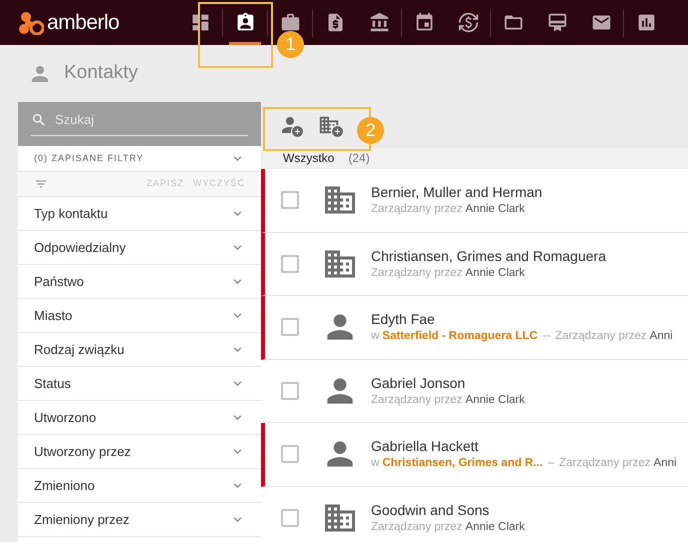 The image size is (688, 542). What do you see at coordinates (474, 328) in the screenshot?
I see `contact-row: Edyth Fae w Satterfield - Romaguera LLC -- Zarządzany przez Anni` at bounding box center [474, 328].